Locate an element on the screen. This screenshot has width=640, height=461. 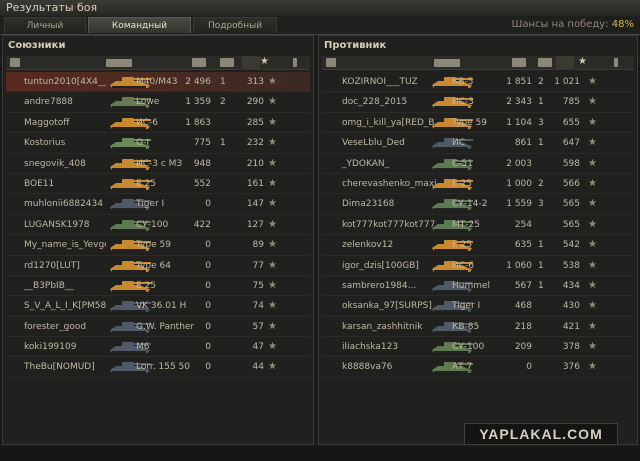
player-row: VeseLblu_Ded ИС 861 1 647 ★ is located at coordinates (478, 143).